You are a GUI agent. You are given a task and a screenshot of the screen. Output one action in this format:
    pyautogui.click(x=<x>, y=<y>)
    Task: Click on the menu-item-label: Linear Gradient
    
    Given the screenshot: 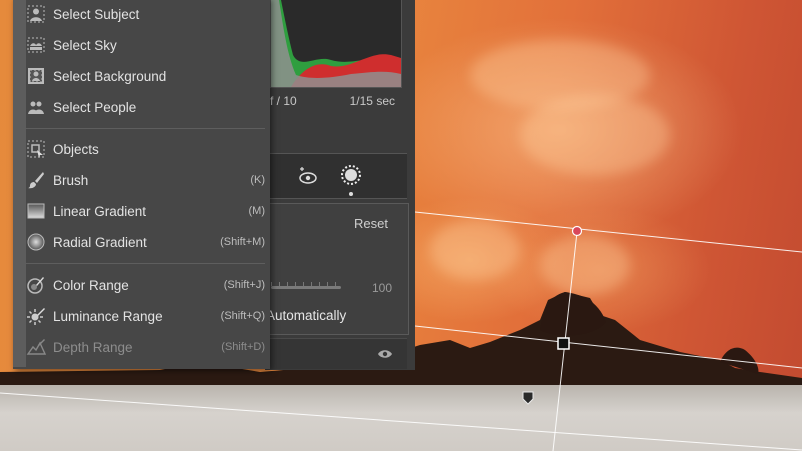 What is the action you would take?
    pyautogui.click(x=100, y=211)
    